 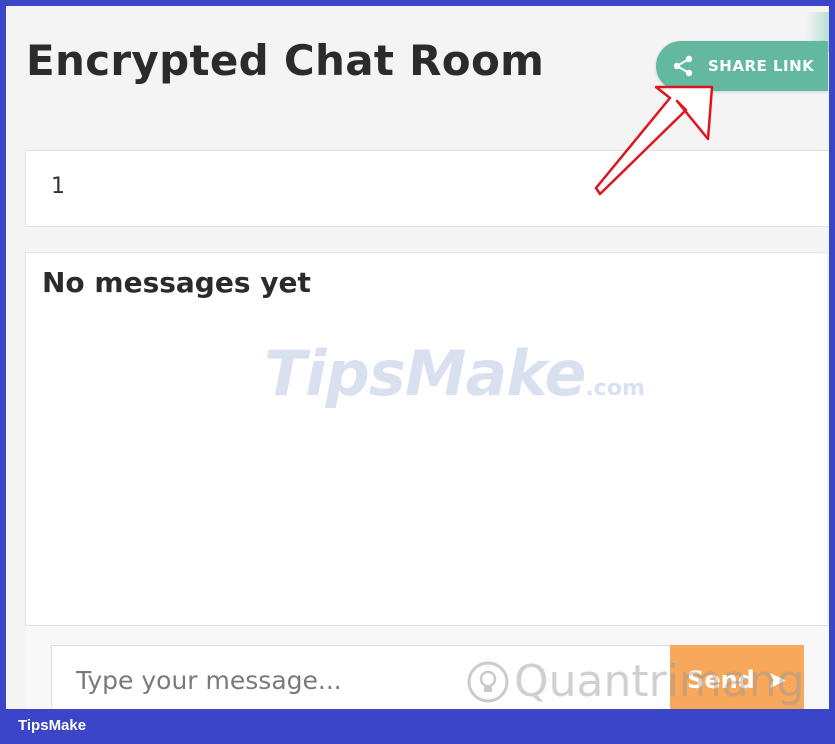 I want to click on room-id: 1, so click(x=58, y=186).